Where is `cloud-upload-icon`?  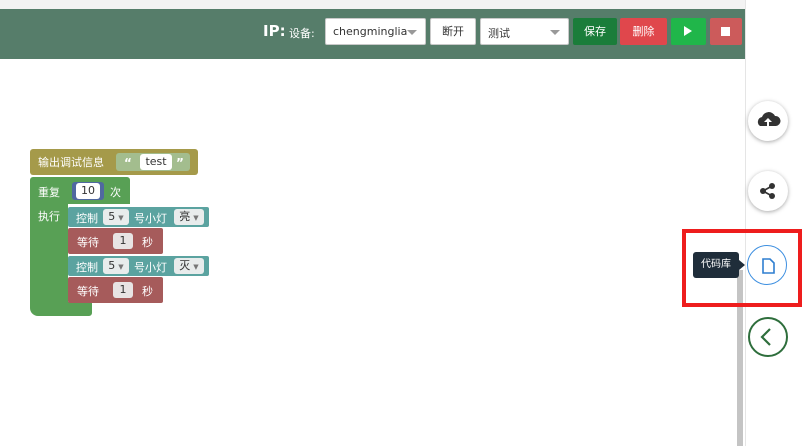 cloud-upload-icon is located at coordinates (769, 119).